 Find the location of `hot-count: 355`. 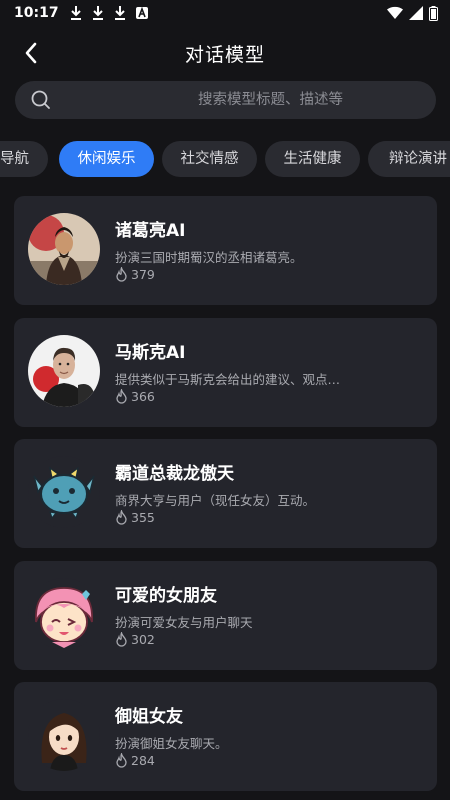

hot-count: 355 is located at coordinates (143, 517).